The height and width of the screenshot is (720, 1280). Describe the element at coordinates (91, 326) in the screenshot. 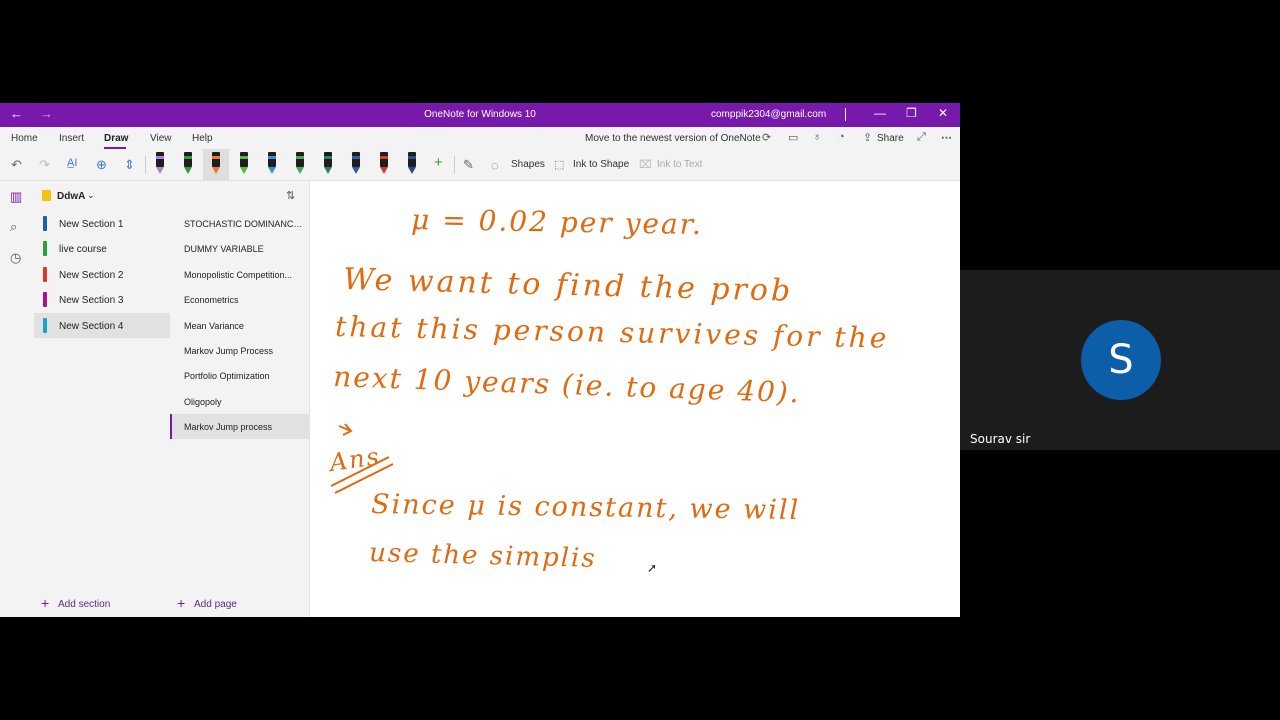

I see `section-label: New Section 4` at that location.